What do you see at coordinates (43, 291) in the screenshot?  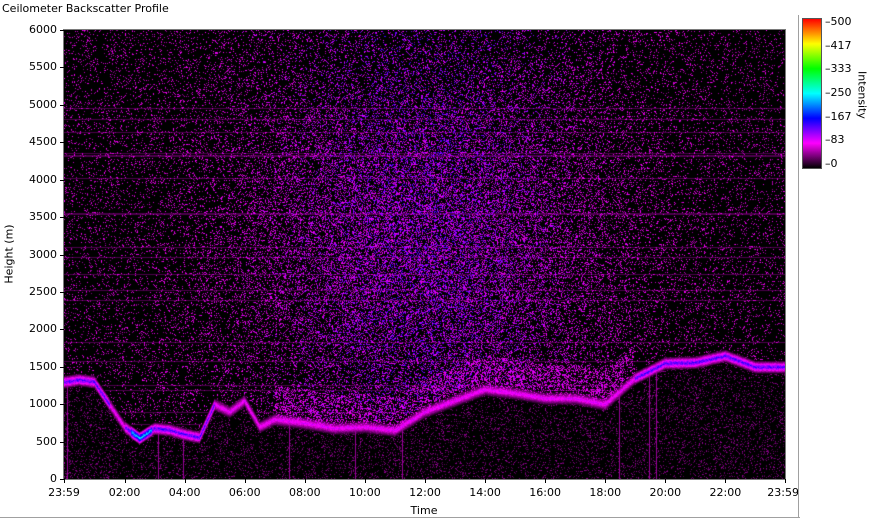 I see `y-tick-label: 2500` at bounding box center [43, 291].